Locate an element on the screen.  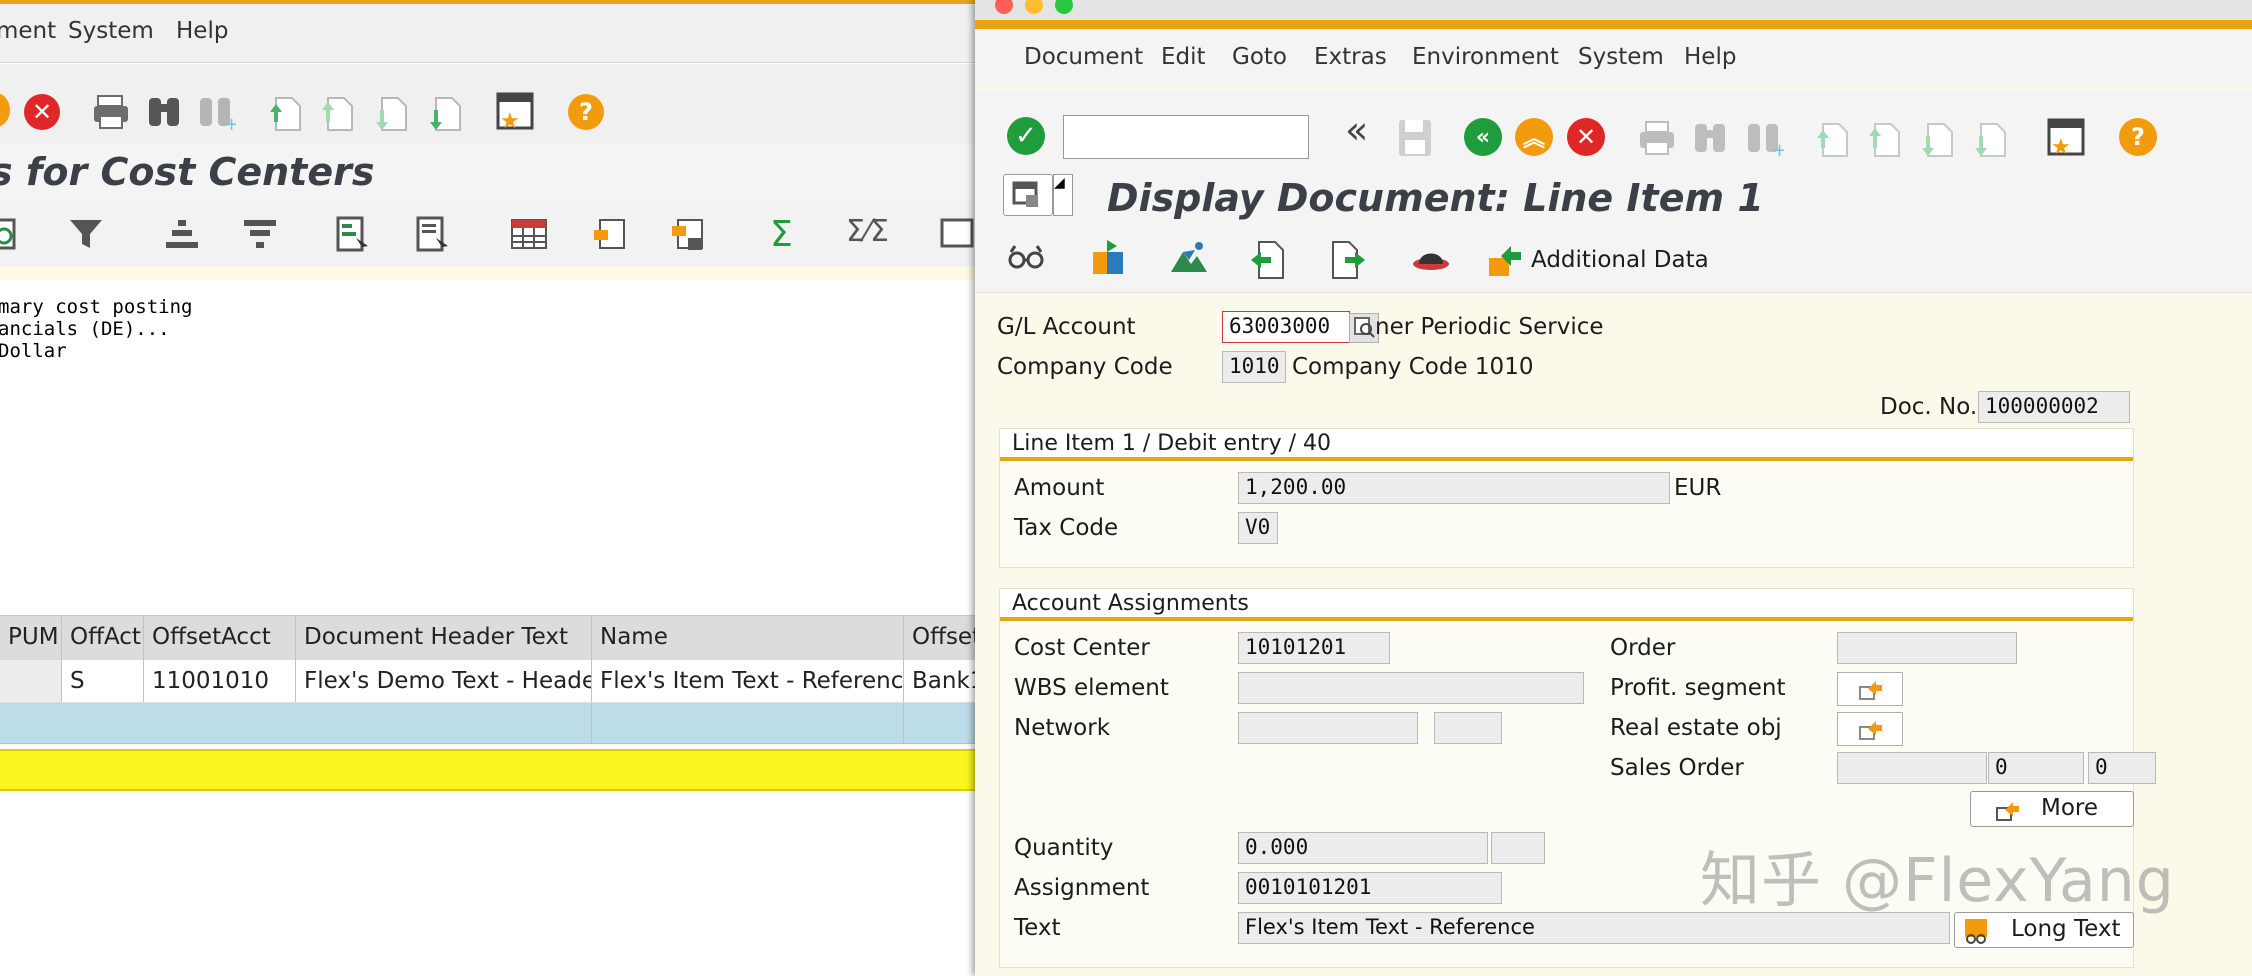
cell-name: Flex's Item Text - Reference is located at coordinates (748, 681).